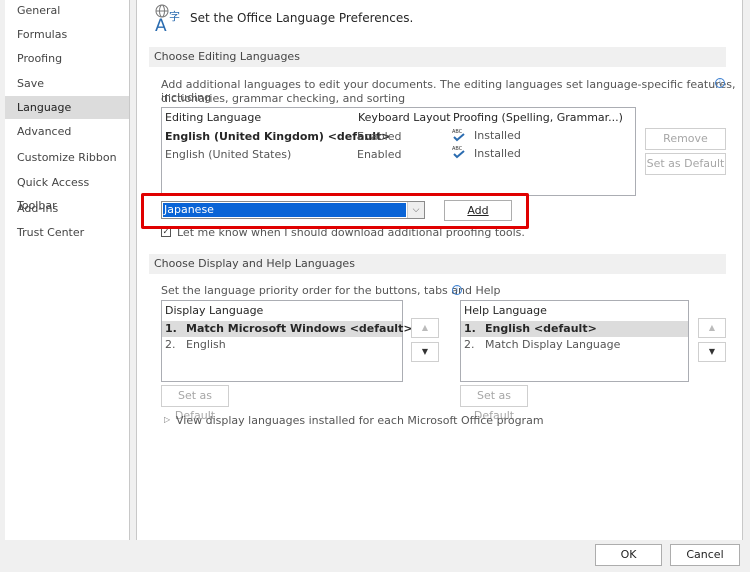 This screenshot has width=750, height=572. What do you see at coordinates (437, 57) in the screenshot?
I see `editing-section-header: Choose Editing Languages` at bounding box center [437, 57].